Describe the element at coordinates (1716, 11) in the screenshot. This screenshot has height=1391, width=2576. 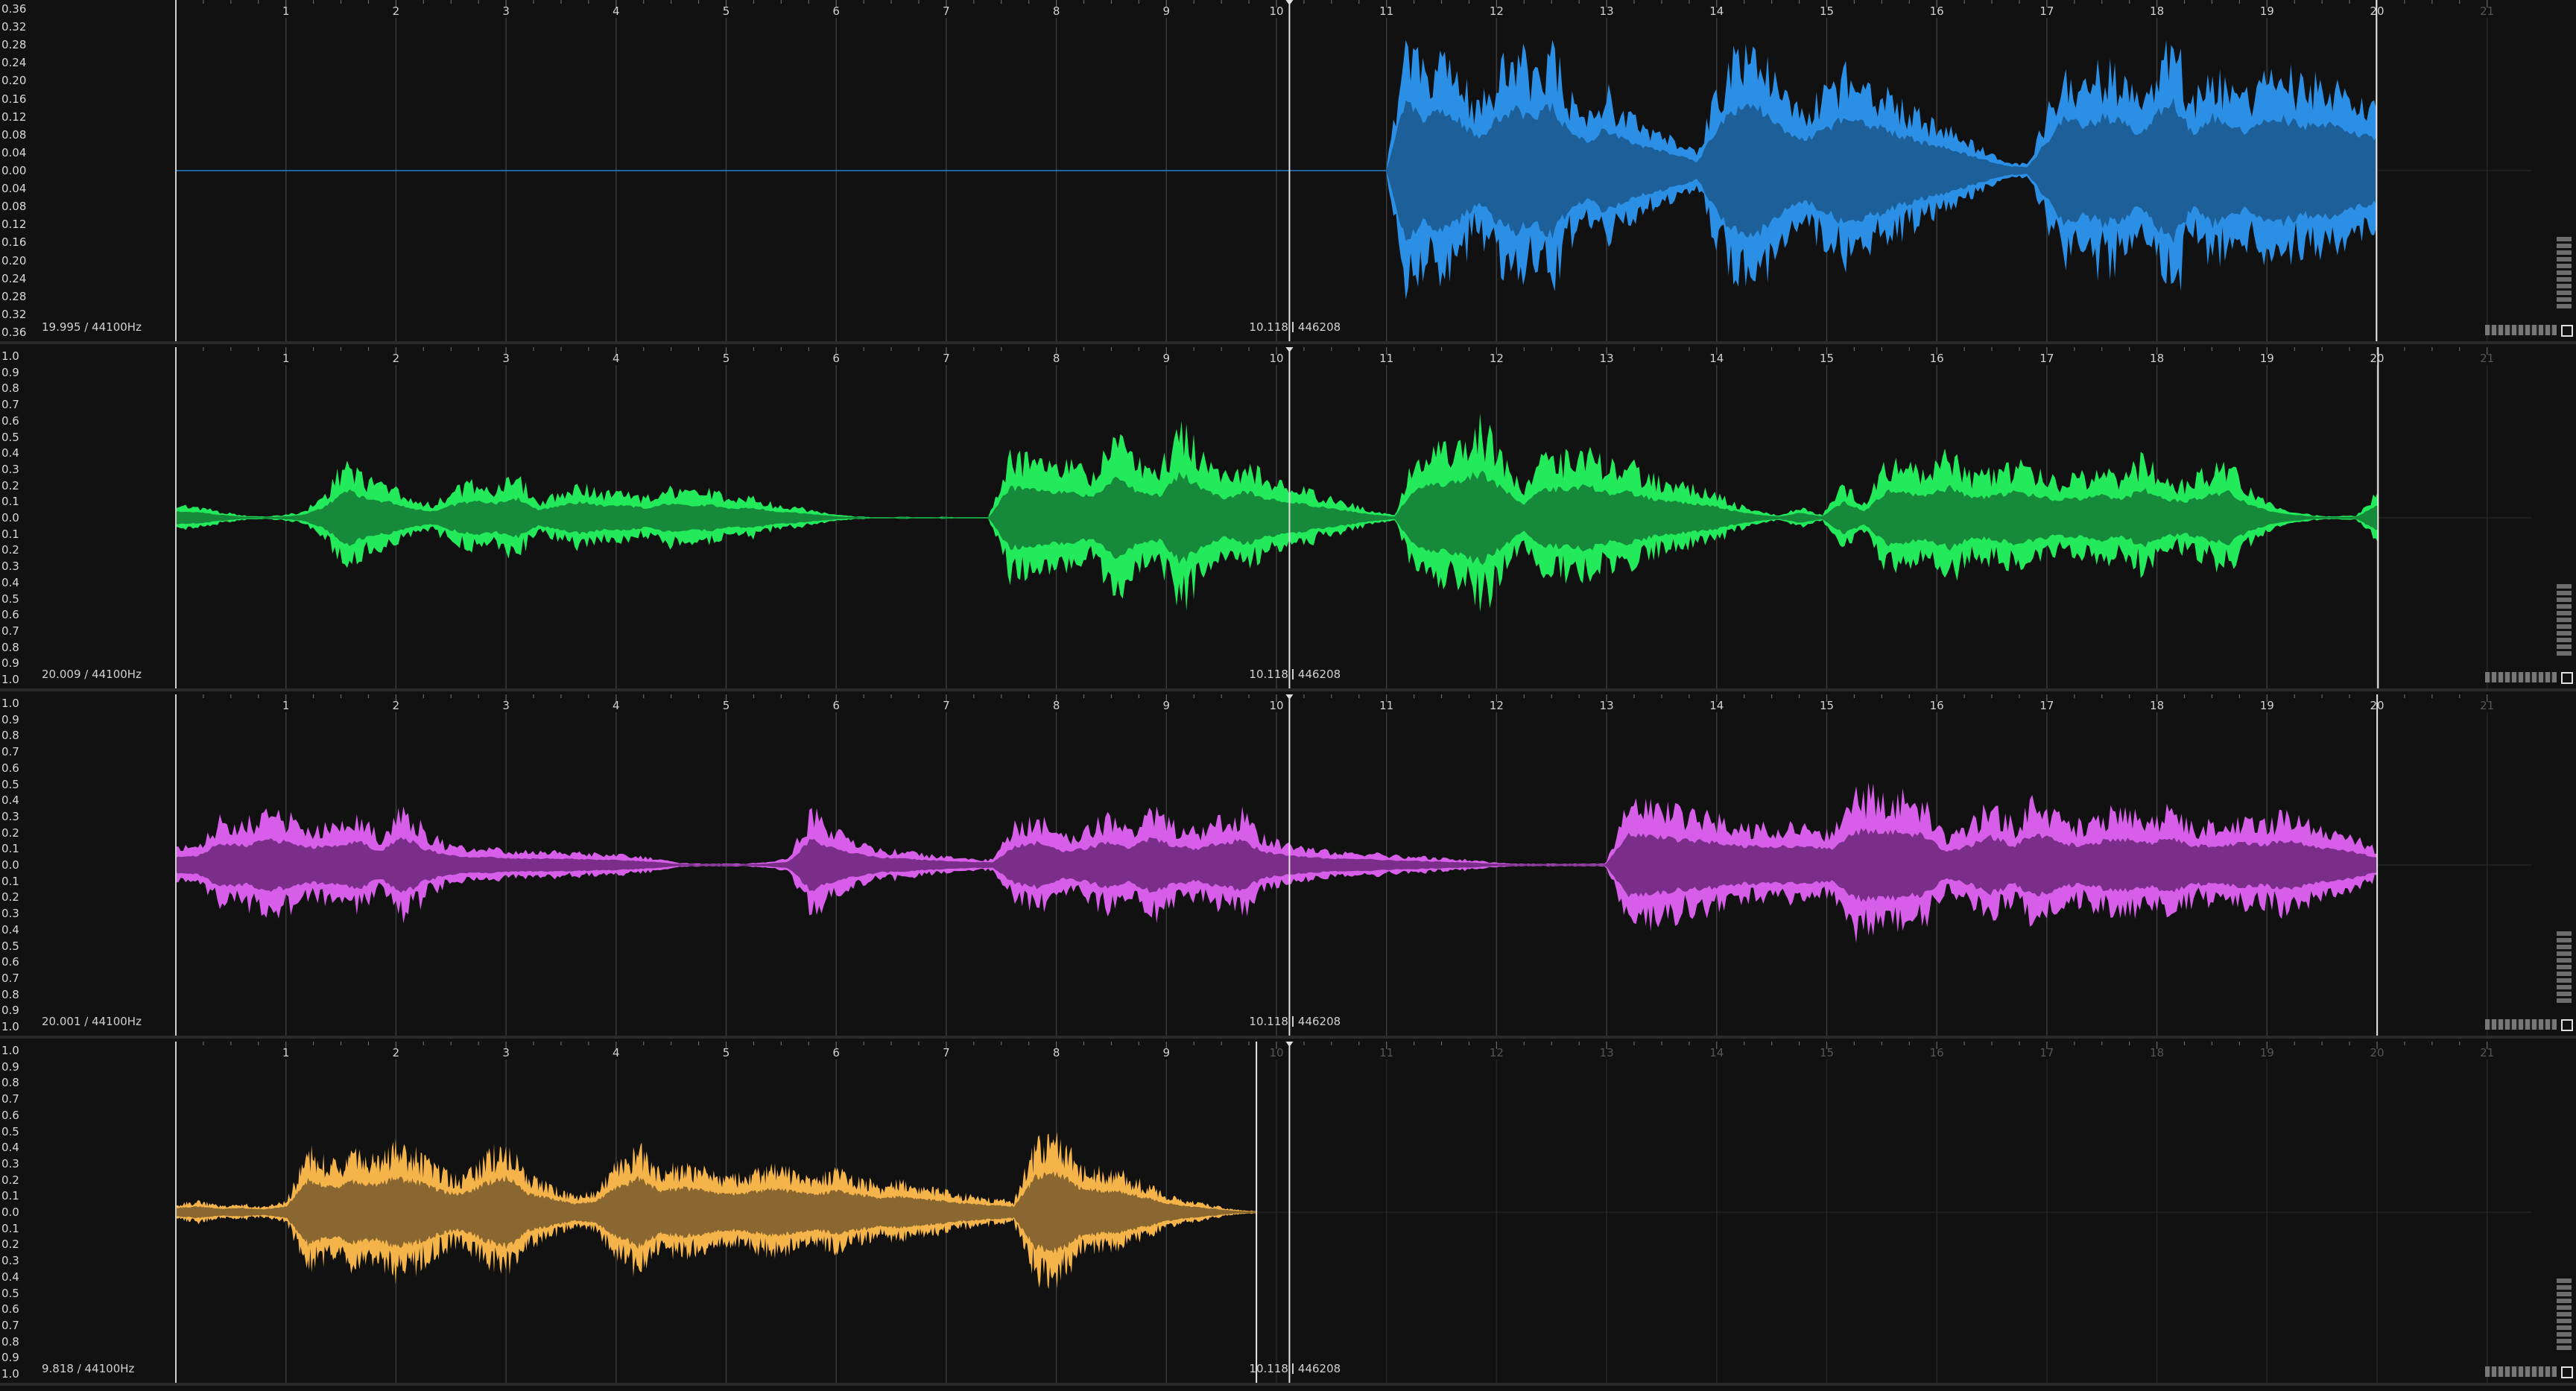
I see `time-tick-label: 14` at that location.